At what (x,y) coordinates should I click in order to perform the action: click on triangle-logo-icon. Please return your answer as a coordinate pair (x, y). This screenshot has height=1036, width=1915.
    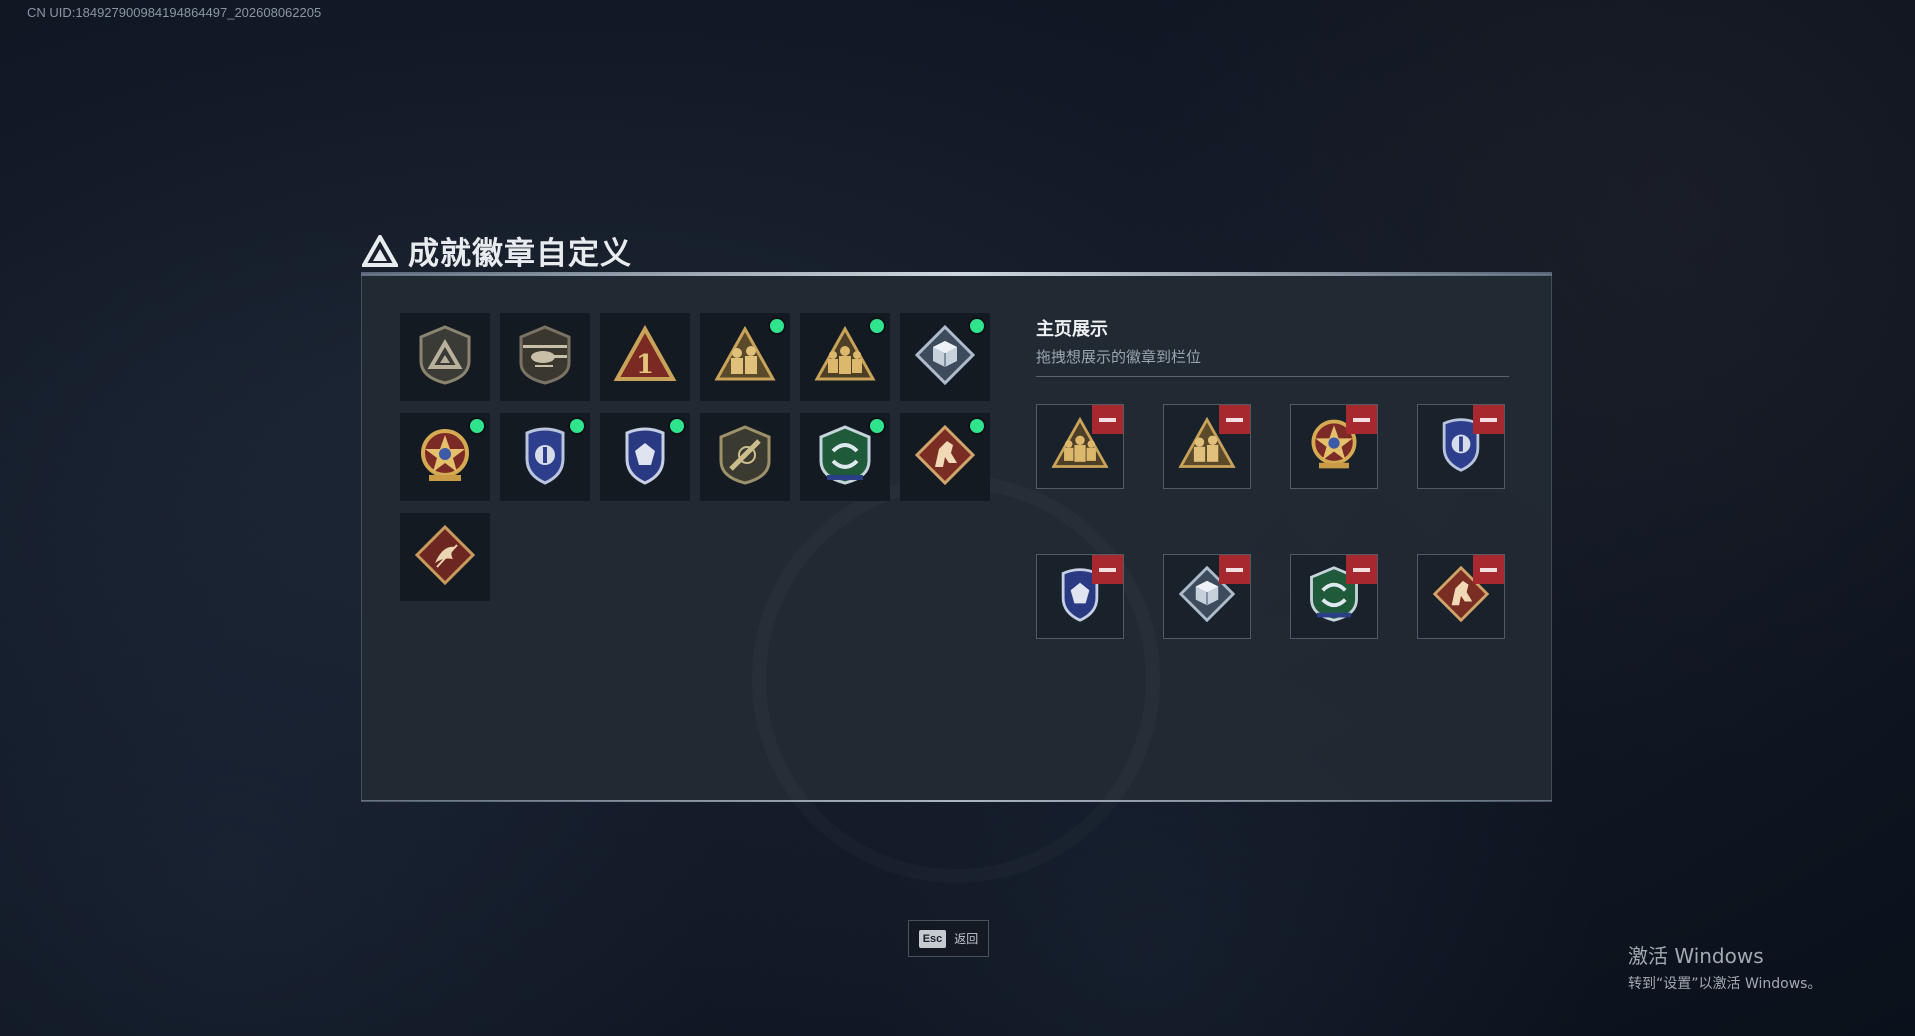
    Looking at the image, I should click on (380, 250).